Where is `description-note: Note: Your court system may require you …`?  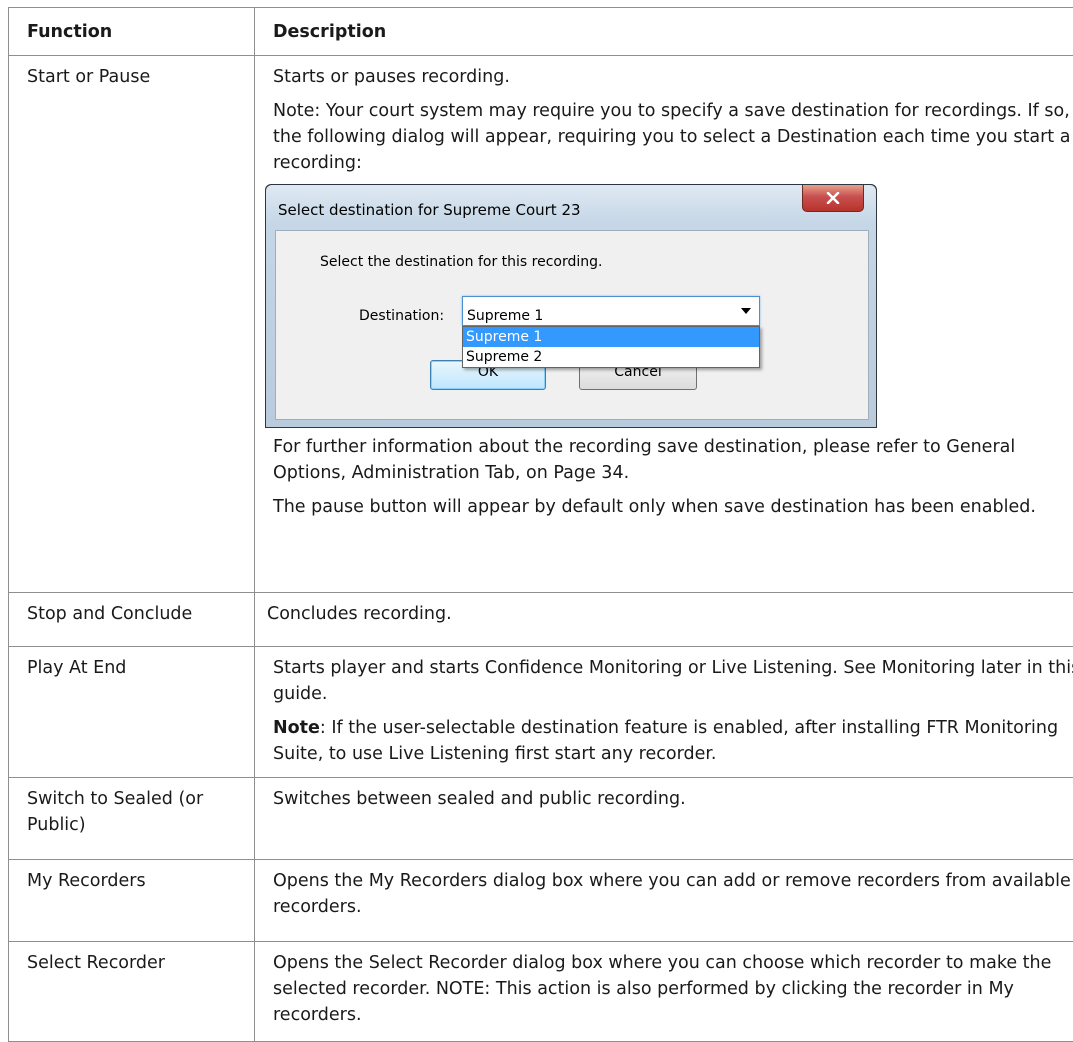
description-note: Note: Your court system may require you … is located at coordinates (673, 137).